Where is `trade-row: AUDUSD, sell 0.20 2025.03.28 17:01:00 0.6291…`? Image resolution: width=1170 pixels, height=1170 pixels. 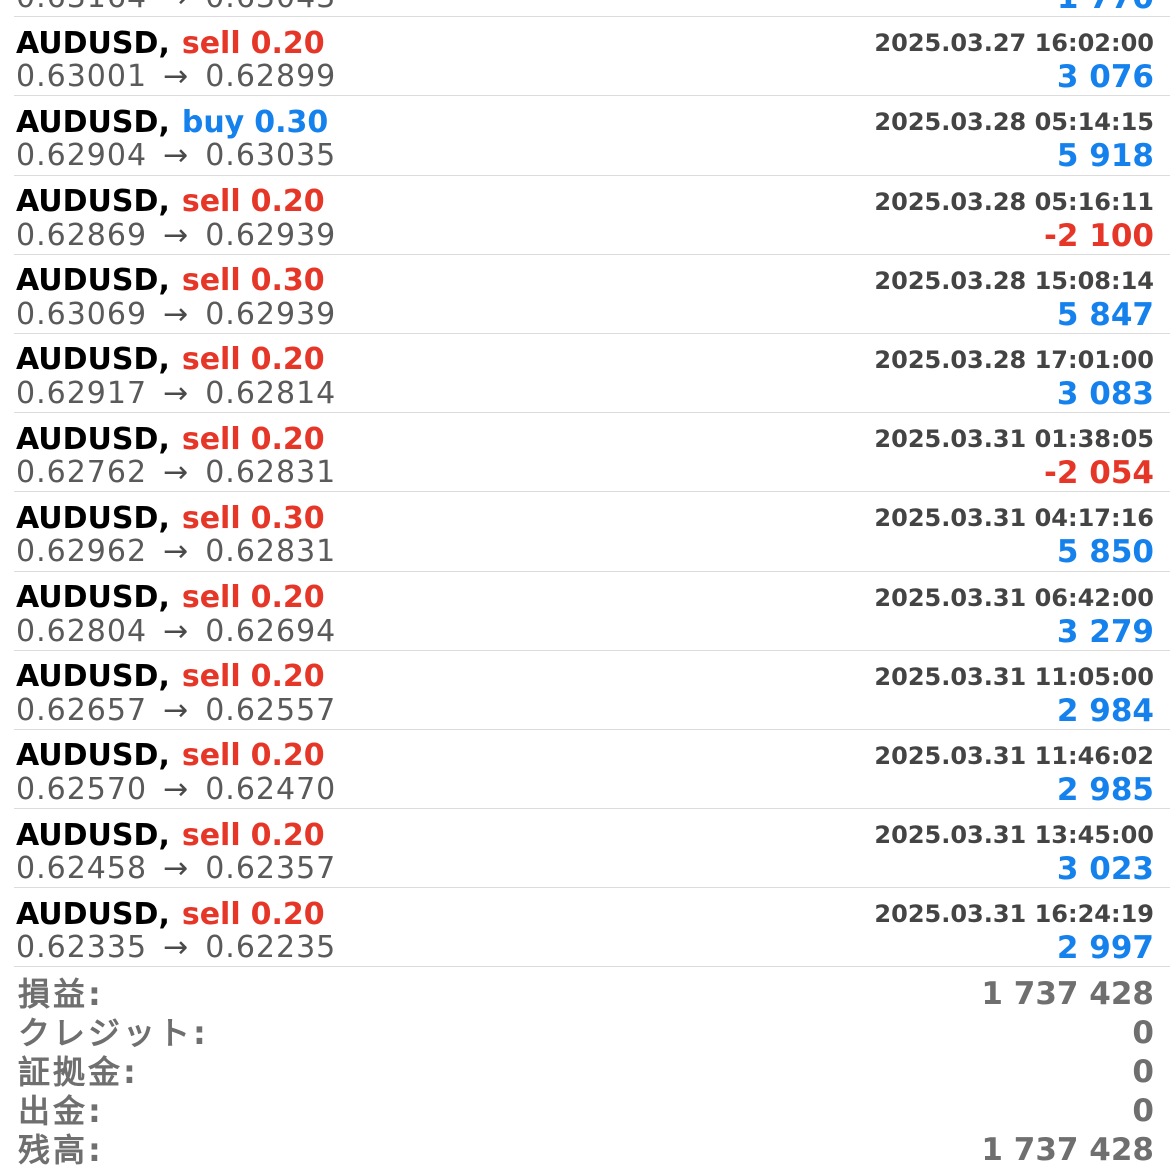
trade-row: AUDUSD, sell 0.20 2025.03.28 17:01:00 0.6291… is located at coordinates (592, 374).